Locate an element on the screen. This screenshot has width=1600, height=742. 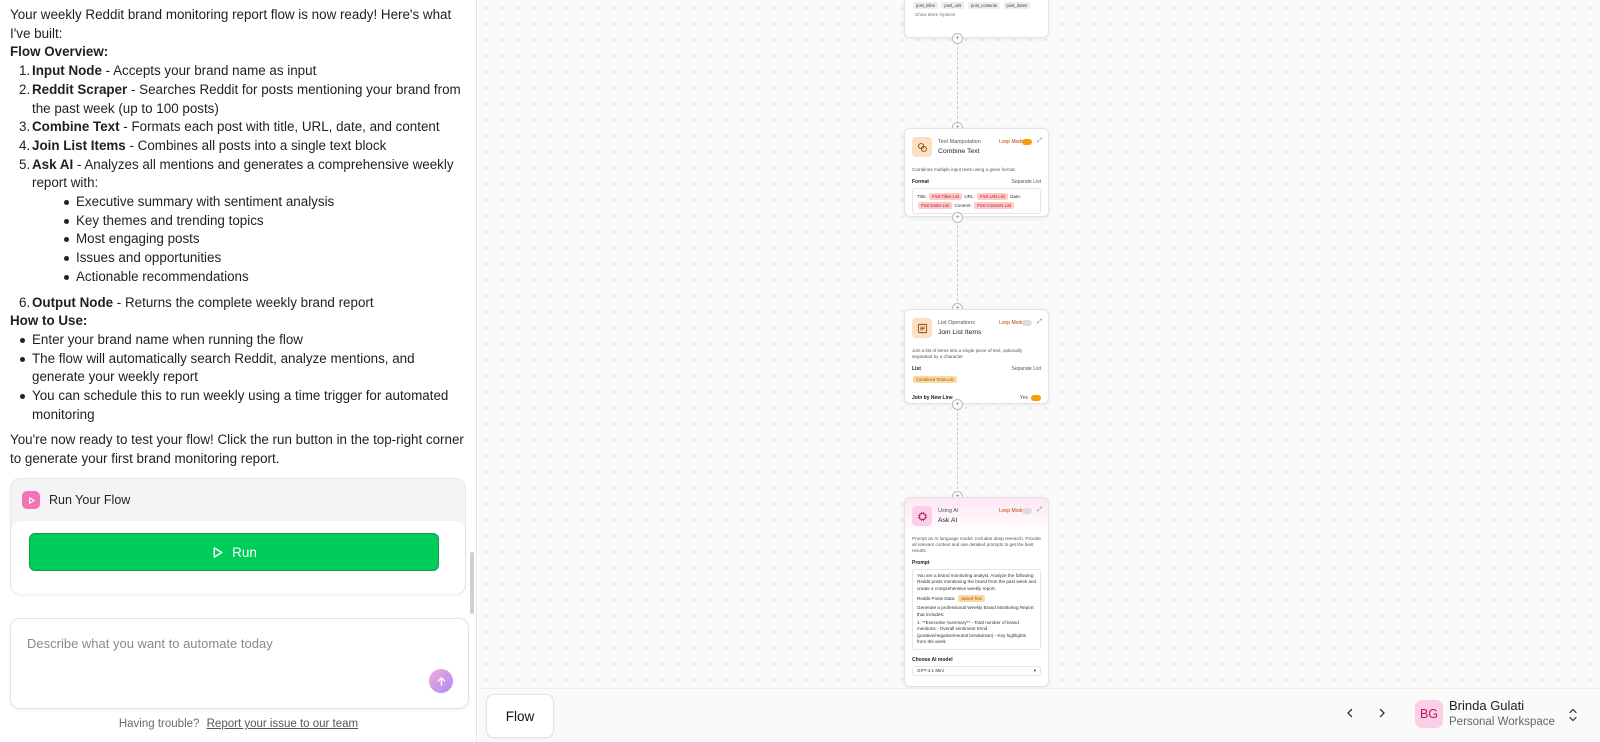
how-to-heading: How to Use: is located at coordinates (49, 321).